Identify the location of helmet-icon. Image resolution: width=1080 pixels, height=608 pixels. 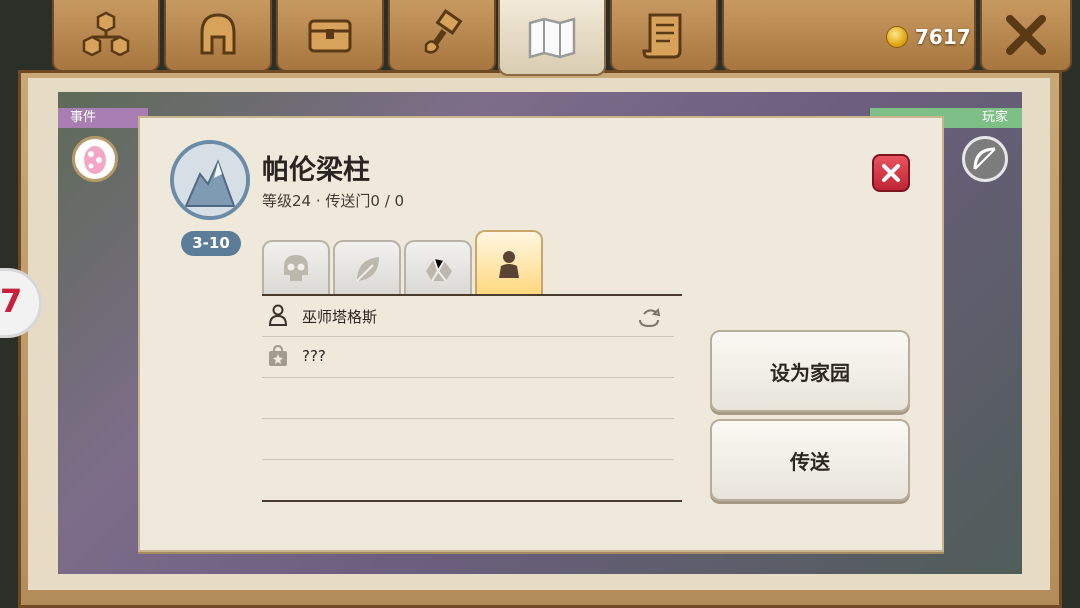
(218, 34).